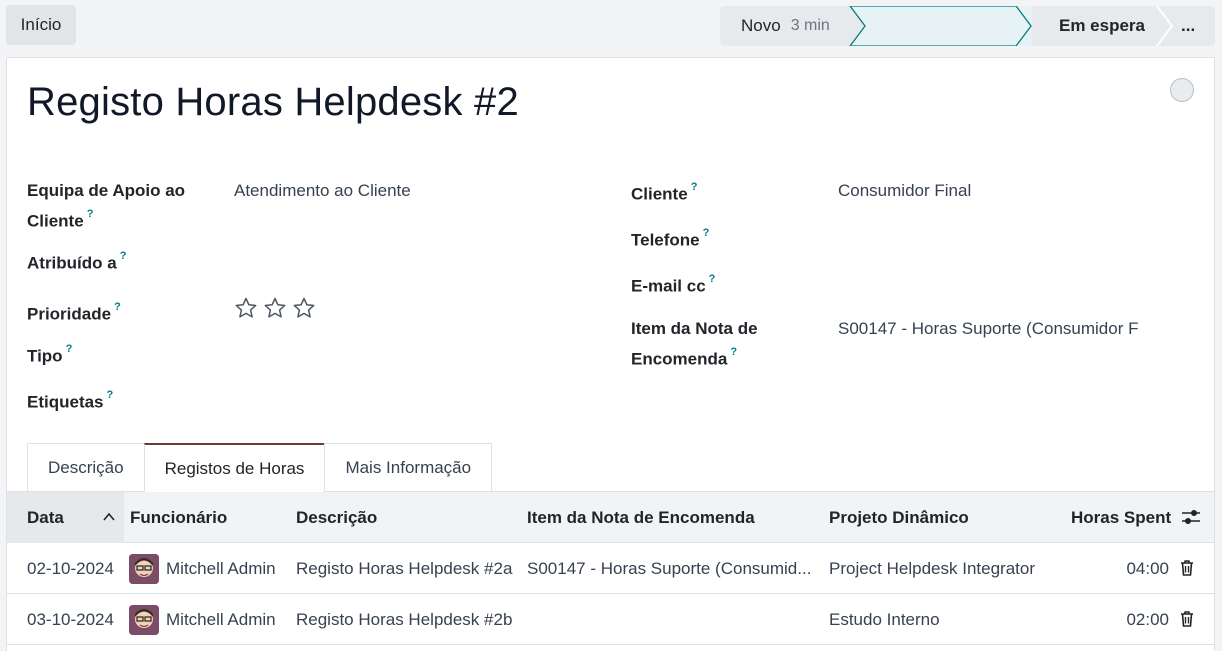  What do you see at coordinates (668, 286) in the screenshot?
I see `email-cc-label-text: E-mail cc` at bounding box center [668, 286].